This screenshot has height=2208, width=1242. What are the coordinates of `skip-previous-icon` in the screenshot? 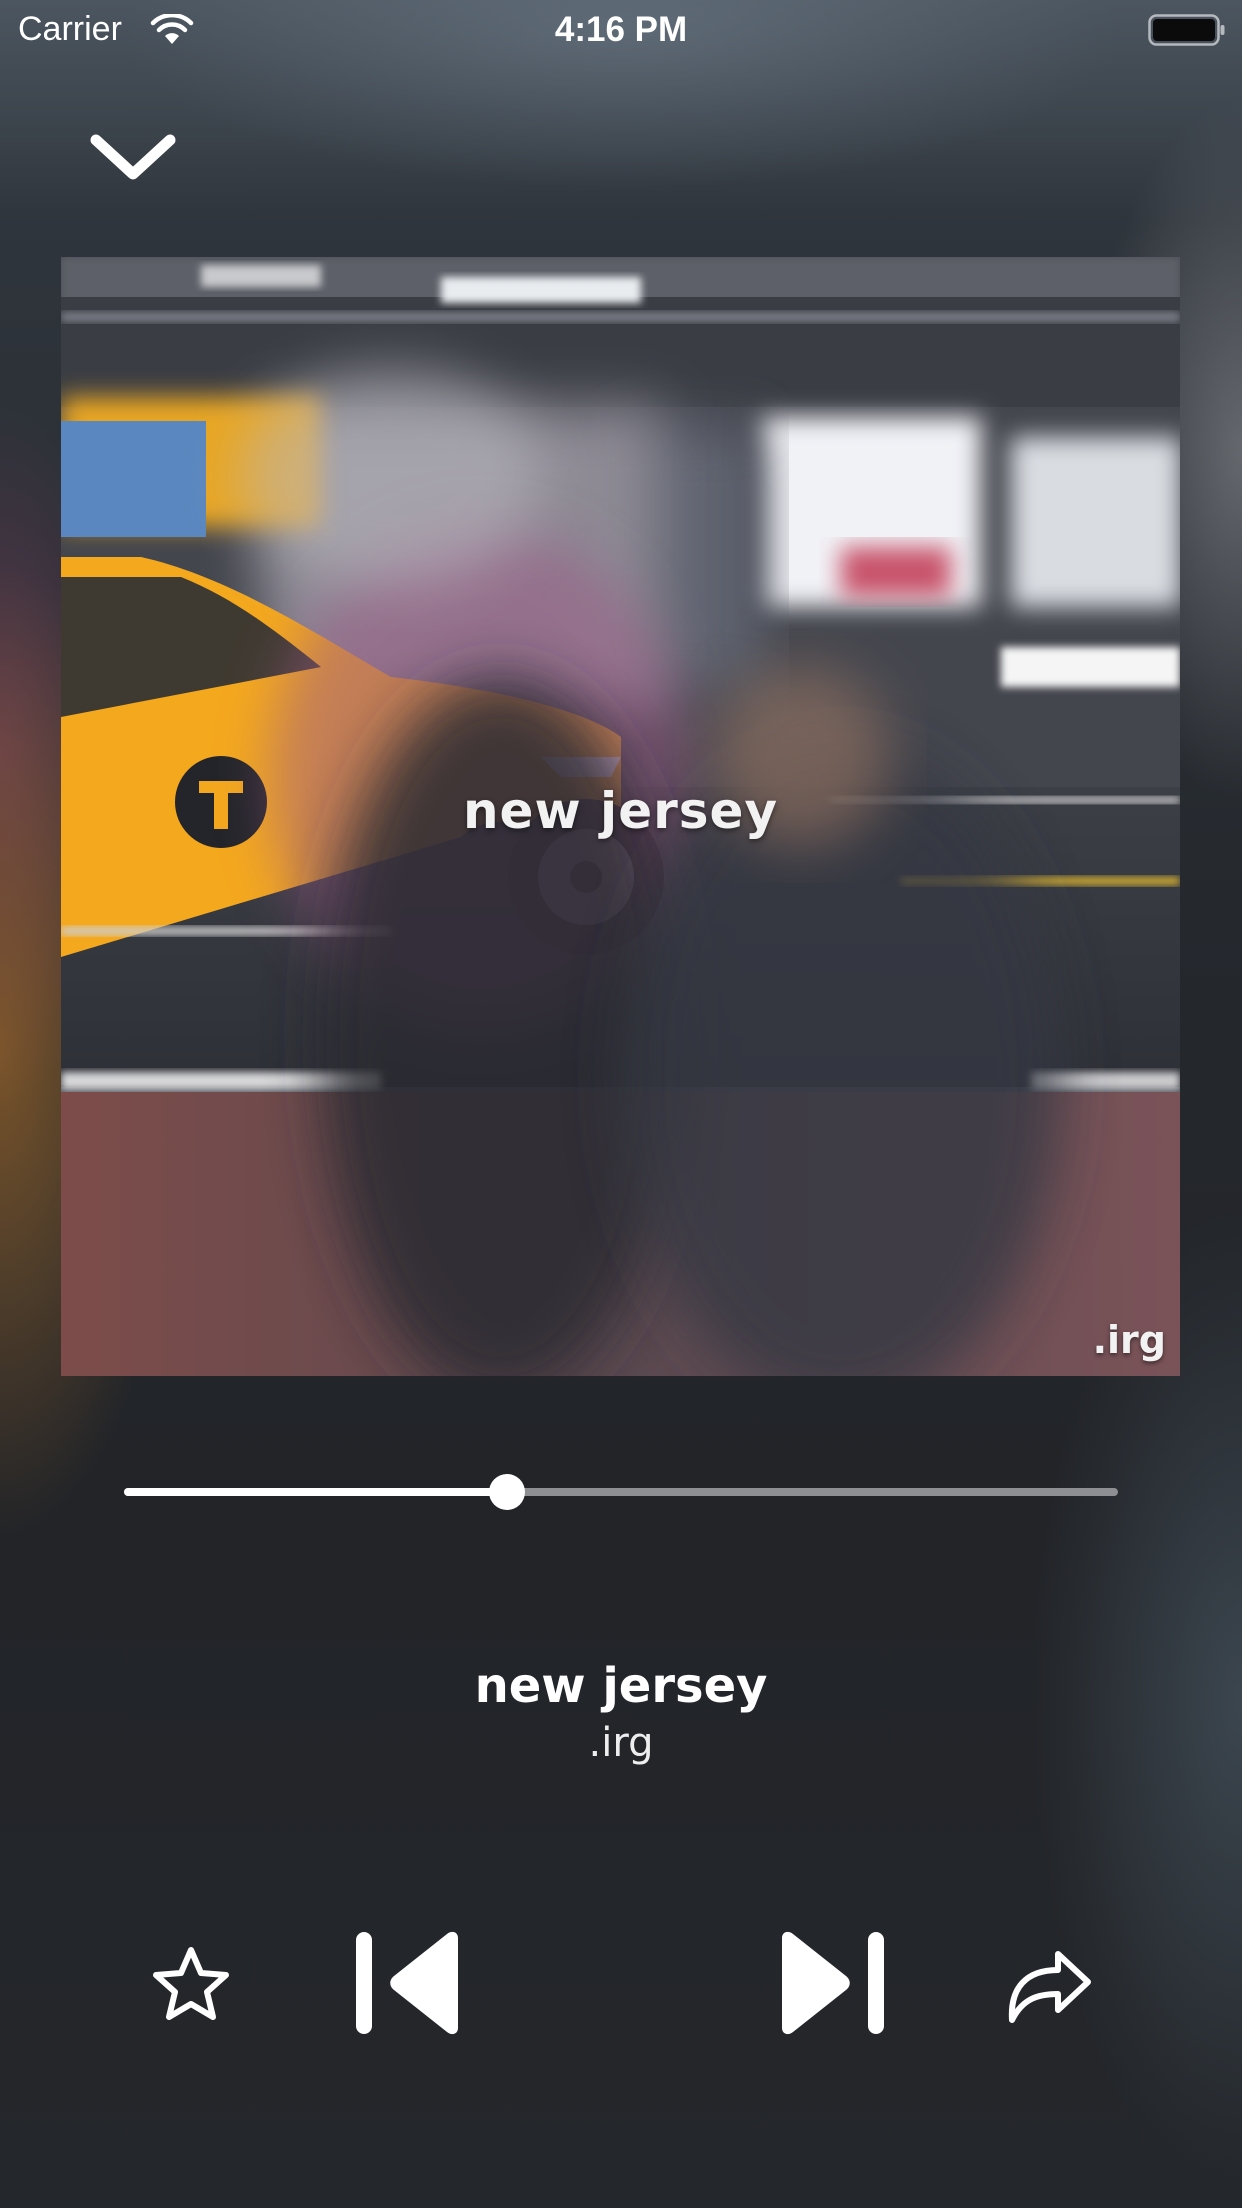 It's located at (410, 1983).